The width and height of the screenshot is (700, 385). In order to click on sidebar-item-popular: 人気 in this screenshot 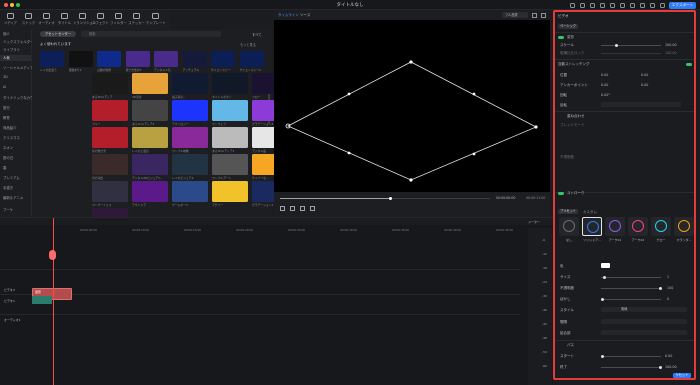, I will do `click(15, 58)`.